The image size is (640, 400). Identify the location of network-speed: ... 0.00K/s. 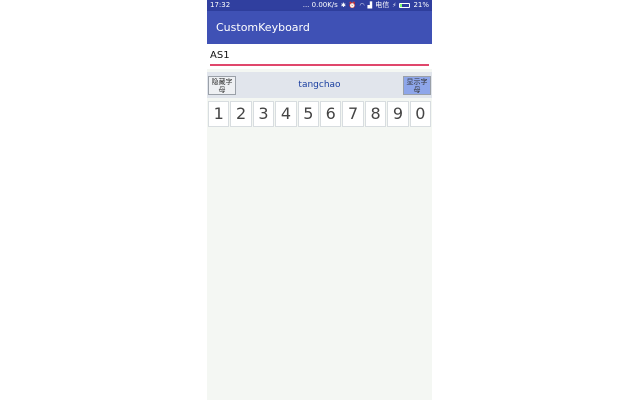
(320, 5).